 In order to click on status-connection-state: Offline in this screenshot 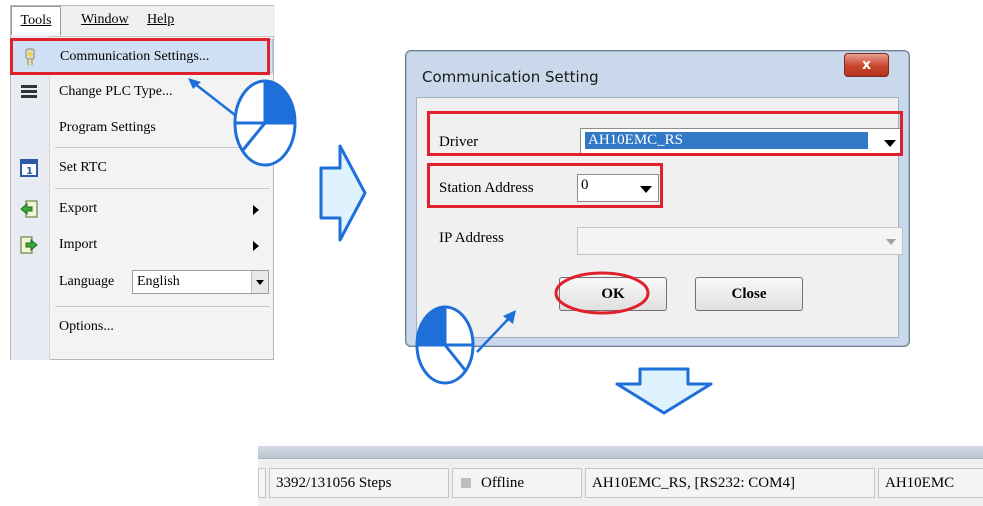, I will do `click(517, 483)`.